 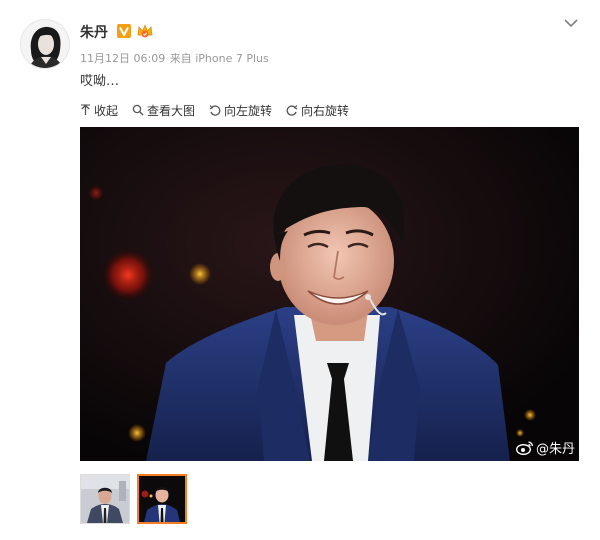 I want to click on photo-watermark: @朱丹, so click(x=545, y=447).